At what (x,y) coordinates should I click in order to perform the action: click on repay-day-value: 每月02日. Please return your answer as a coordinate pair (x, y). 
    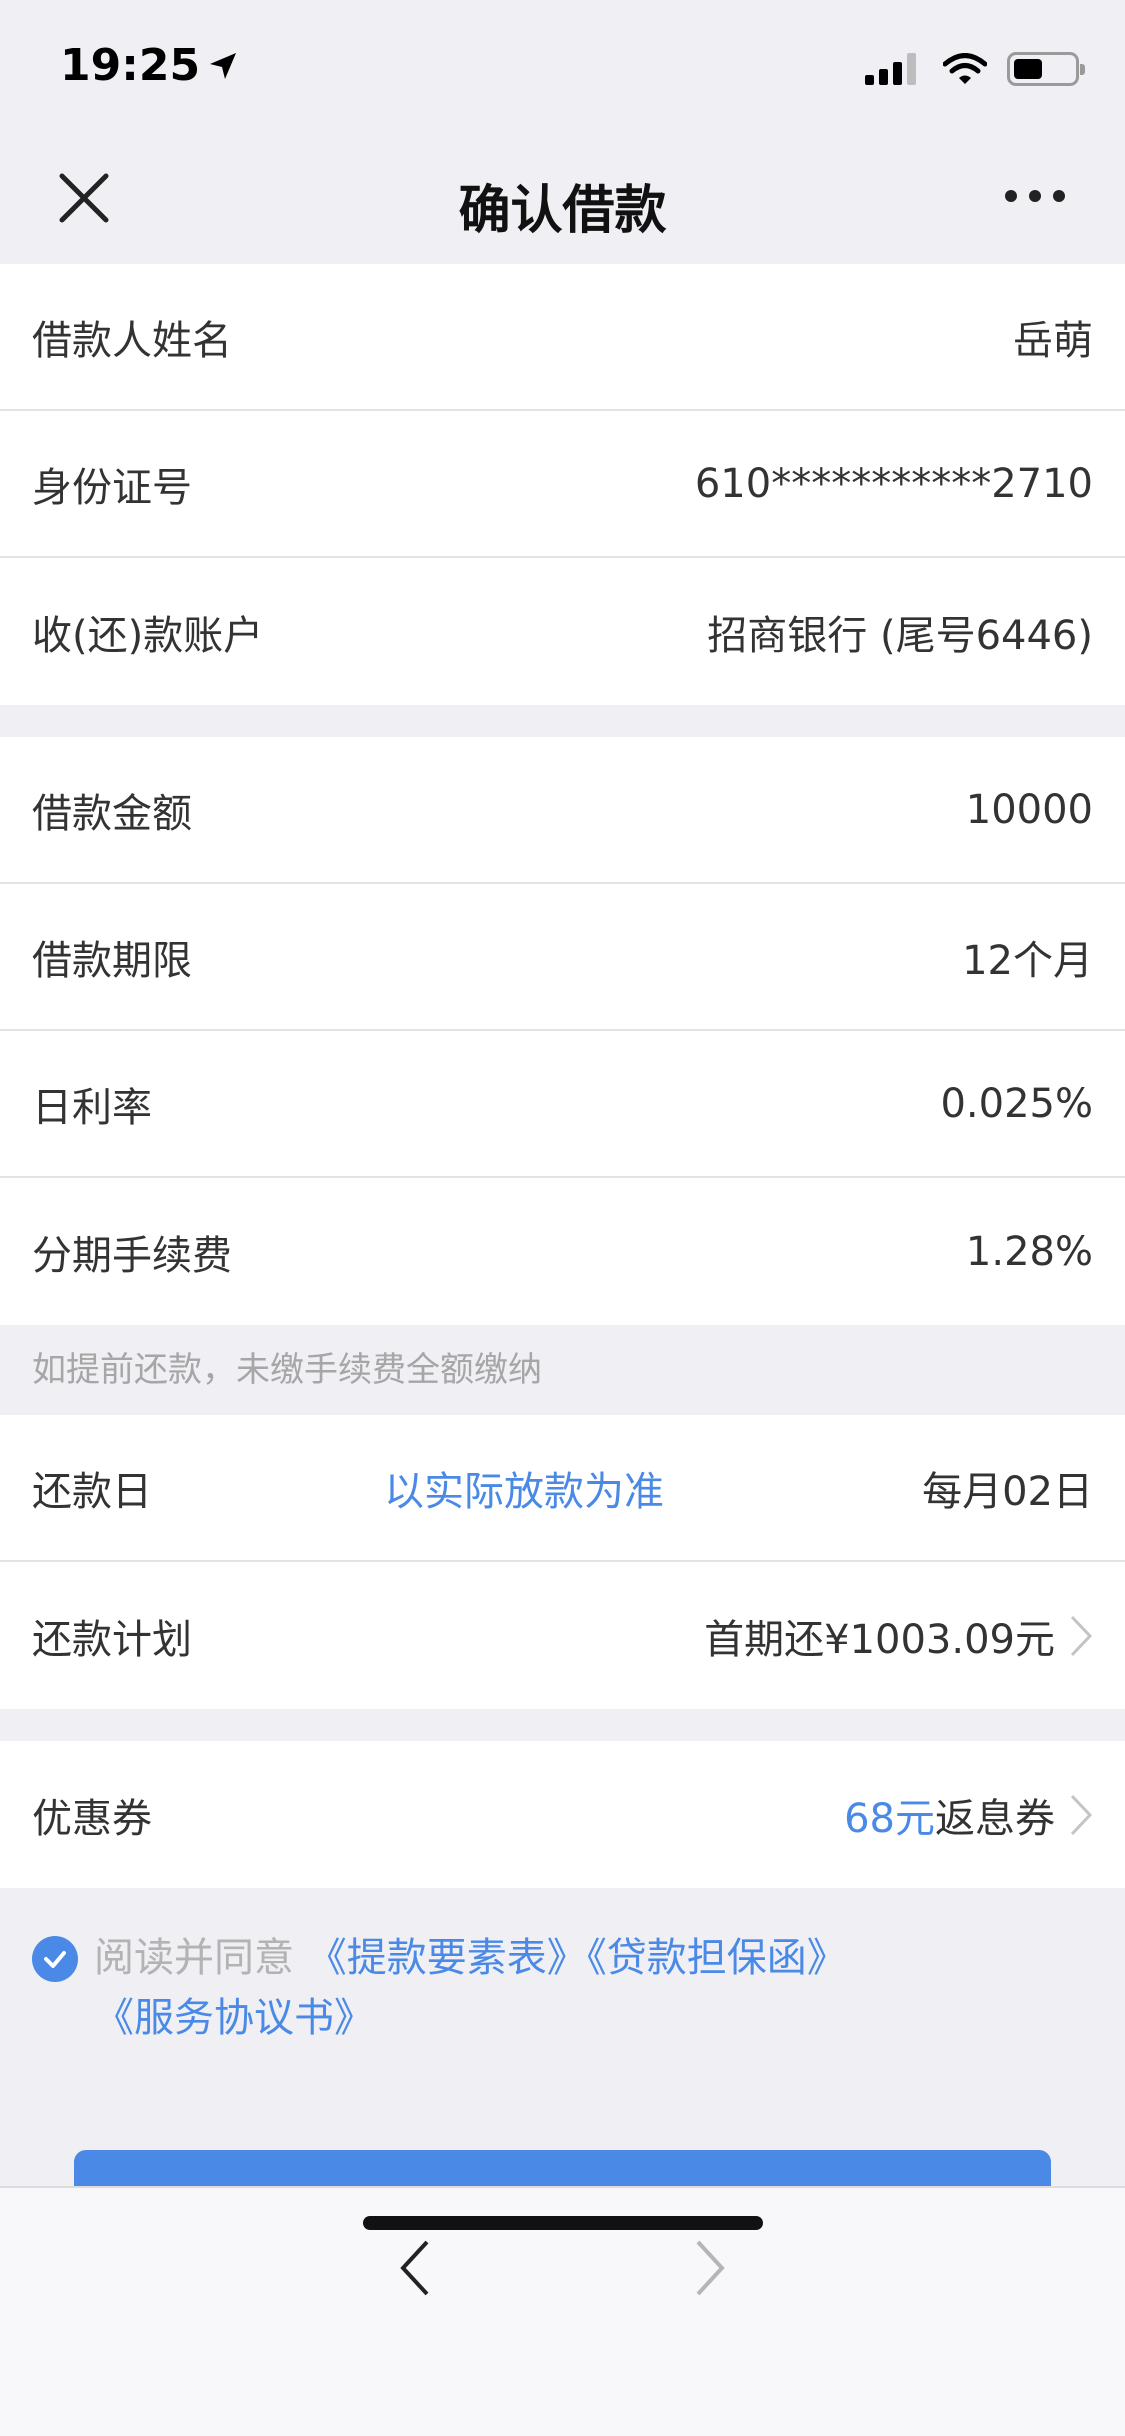
    Looking at the image, I should click on (1007, 1491).